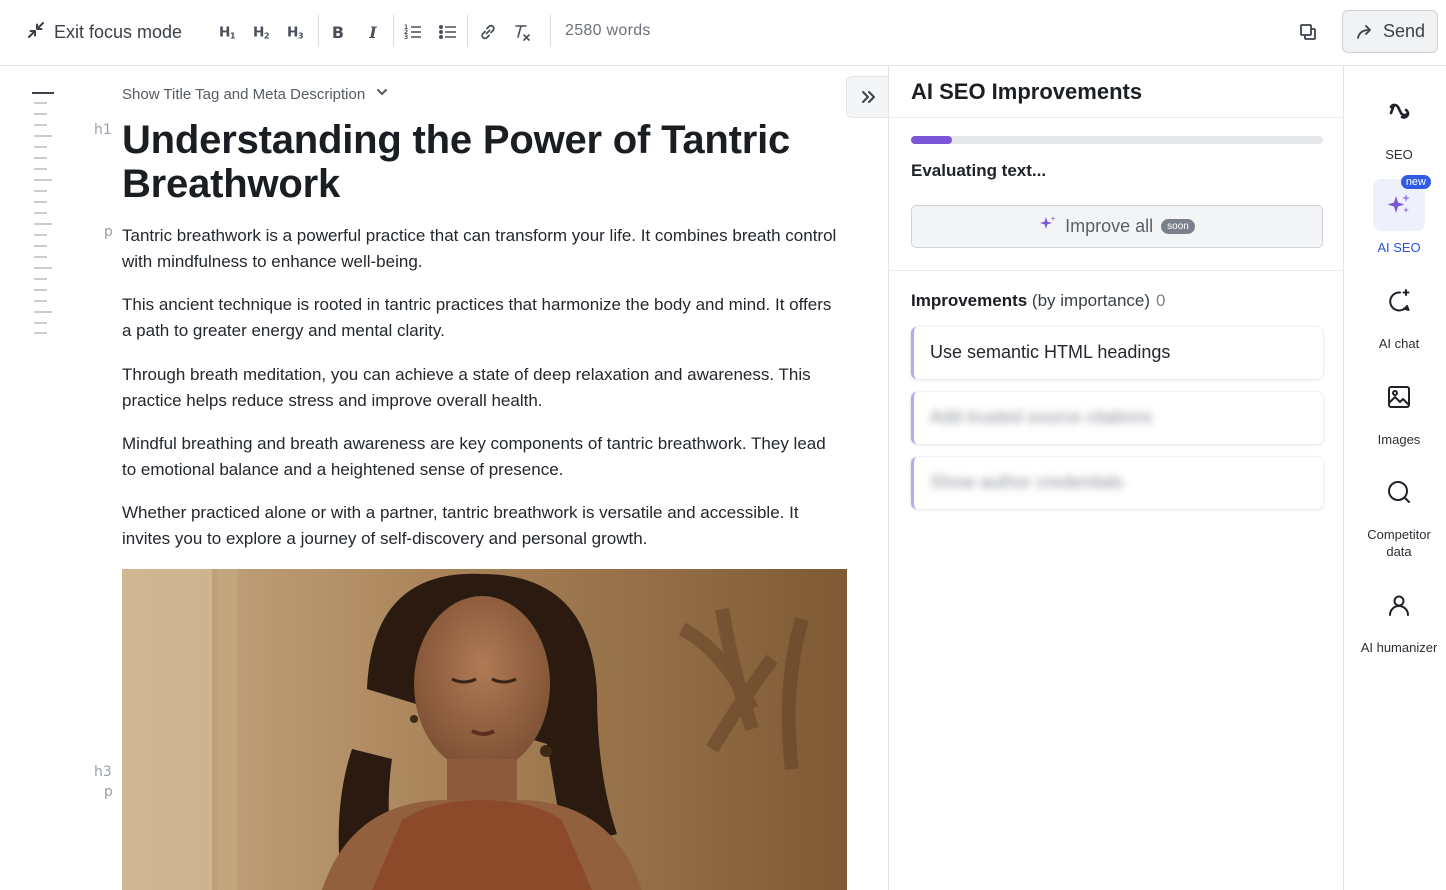 This screenshot has width=1446, height=890. I want to click on heading-3-icon: H3, so click(295, 33).